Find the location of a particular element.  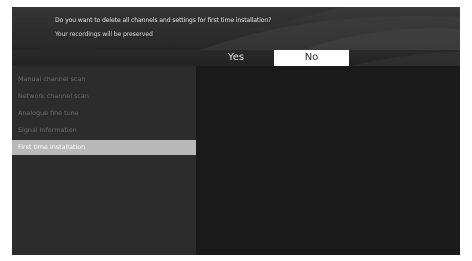

no-button: No is located at coordinates (311, 58).